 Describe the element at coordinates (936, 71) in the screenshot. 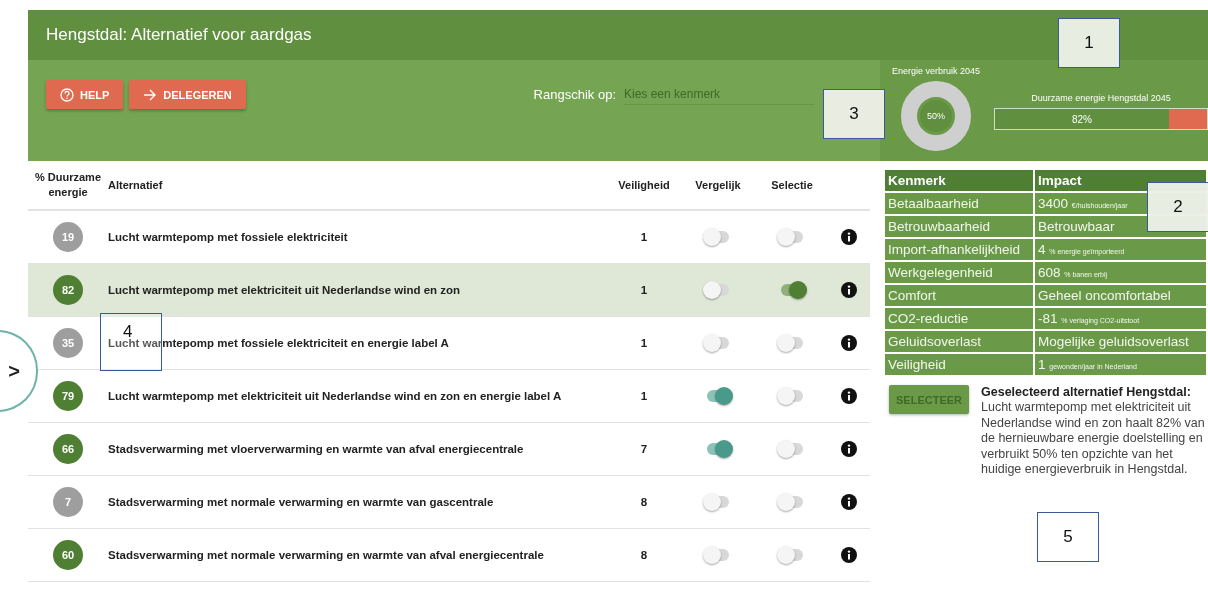

I see `chart-title: Energie verbruik 2045` at that location.